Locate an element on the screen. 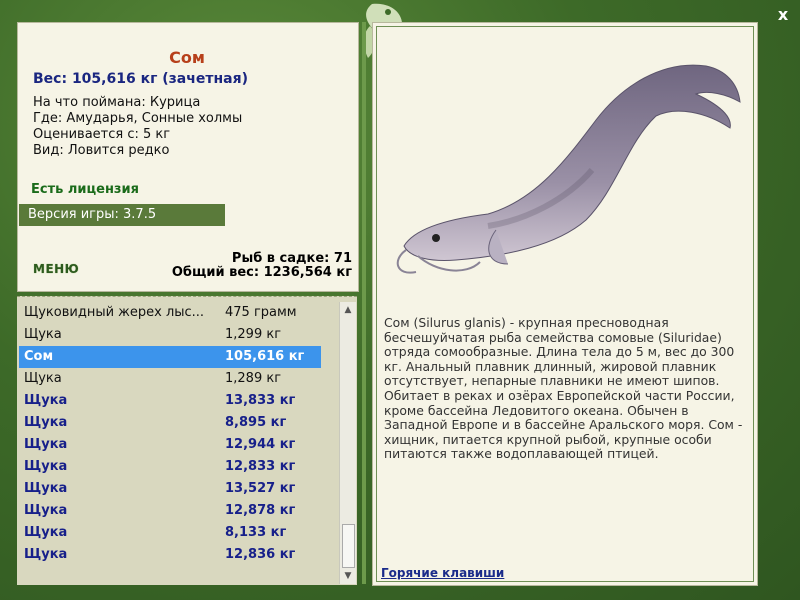  list-item: Щука 12,944 кг is located at coordinates (170, 445).